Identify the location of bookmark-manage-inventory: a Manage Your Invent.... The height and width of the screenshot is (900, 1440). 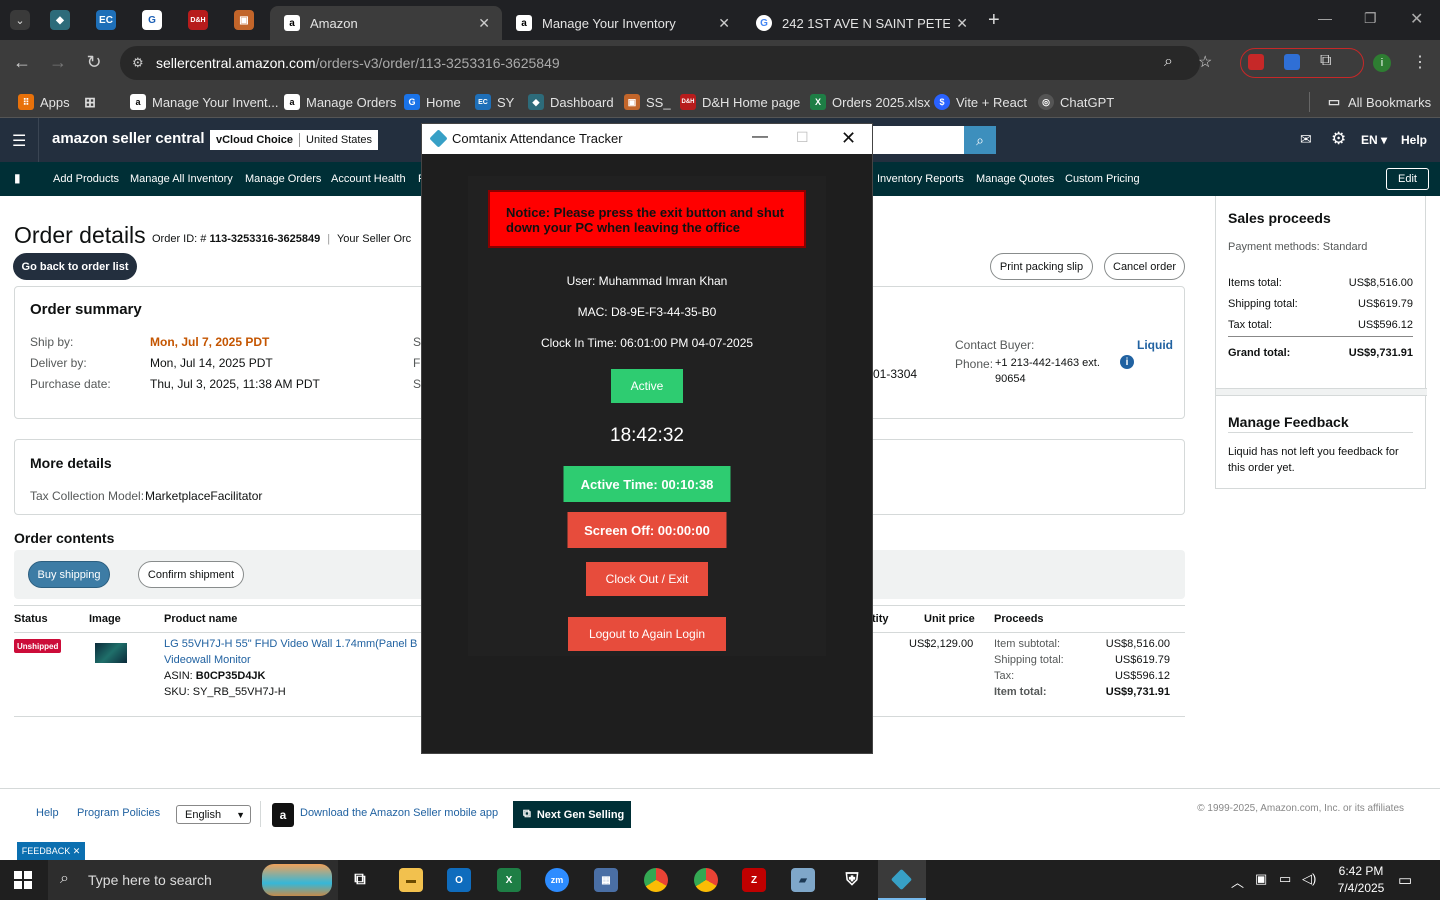
(204, 102).